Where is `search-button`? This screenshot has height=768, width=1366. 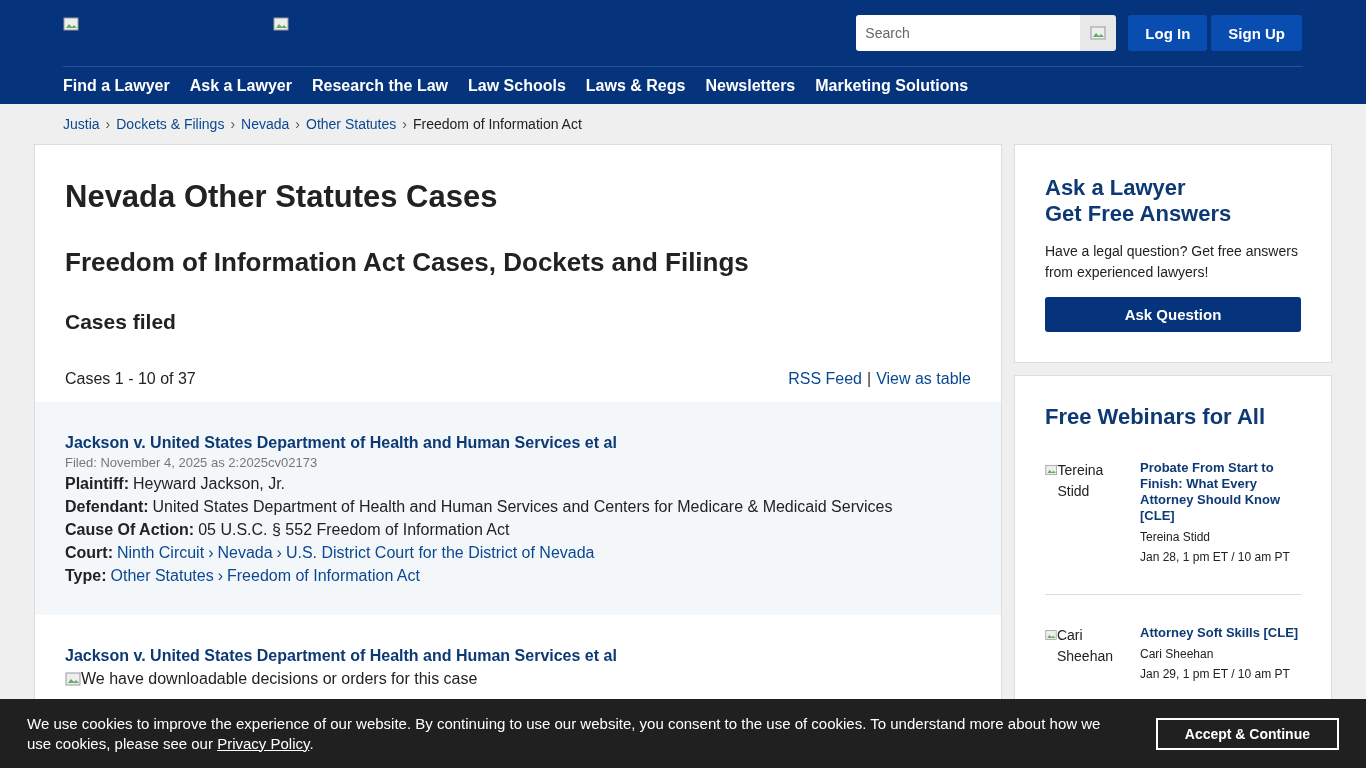
search-button is located at coordinates (1098, 33).